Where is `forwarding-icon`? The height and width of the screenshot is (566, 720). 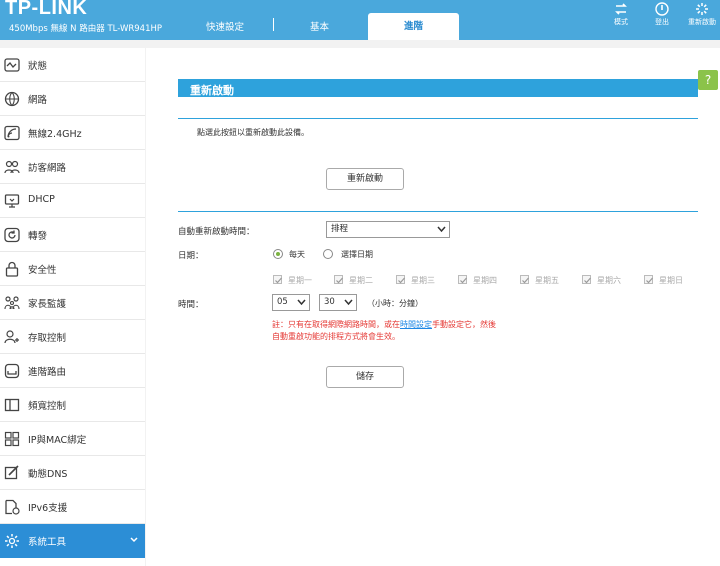 forwarding-icon is located at coordinates (12, 235).